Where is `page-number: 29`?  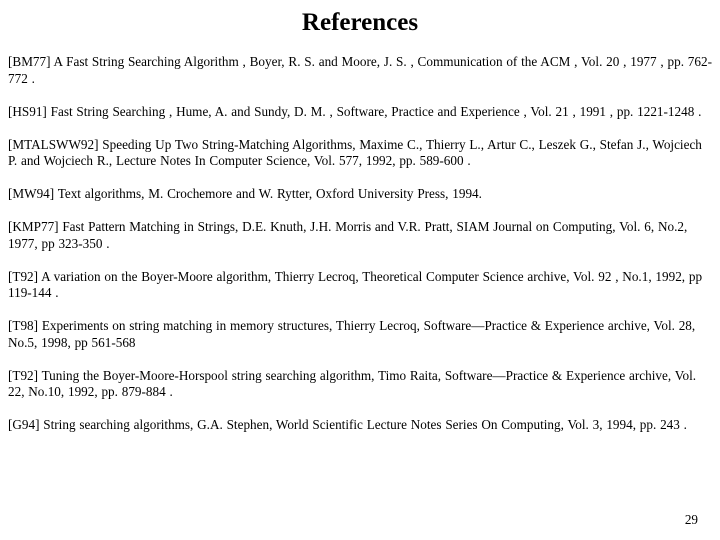
page-number: 29 is located at coordinates (691, 519).